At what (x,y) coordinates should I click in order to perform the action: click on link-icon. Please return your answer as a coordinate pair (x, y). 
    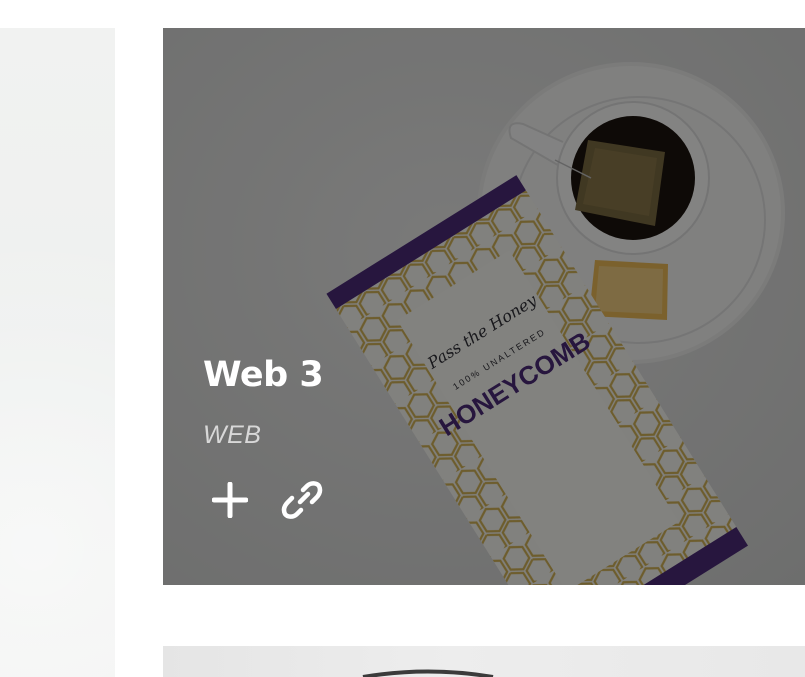
    Looking at the image, I should click on (302, 500).